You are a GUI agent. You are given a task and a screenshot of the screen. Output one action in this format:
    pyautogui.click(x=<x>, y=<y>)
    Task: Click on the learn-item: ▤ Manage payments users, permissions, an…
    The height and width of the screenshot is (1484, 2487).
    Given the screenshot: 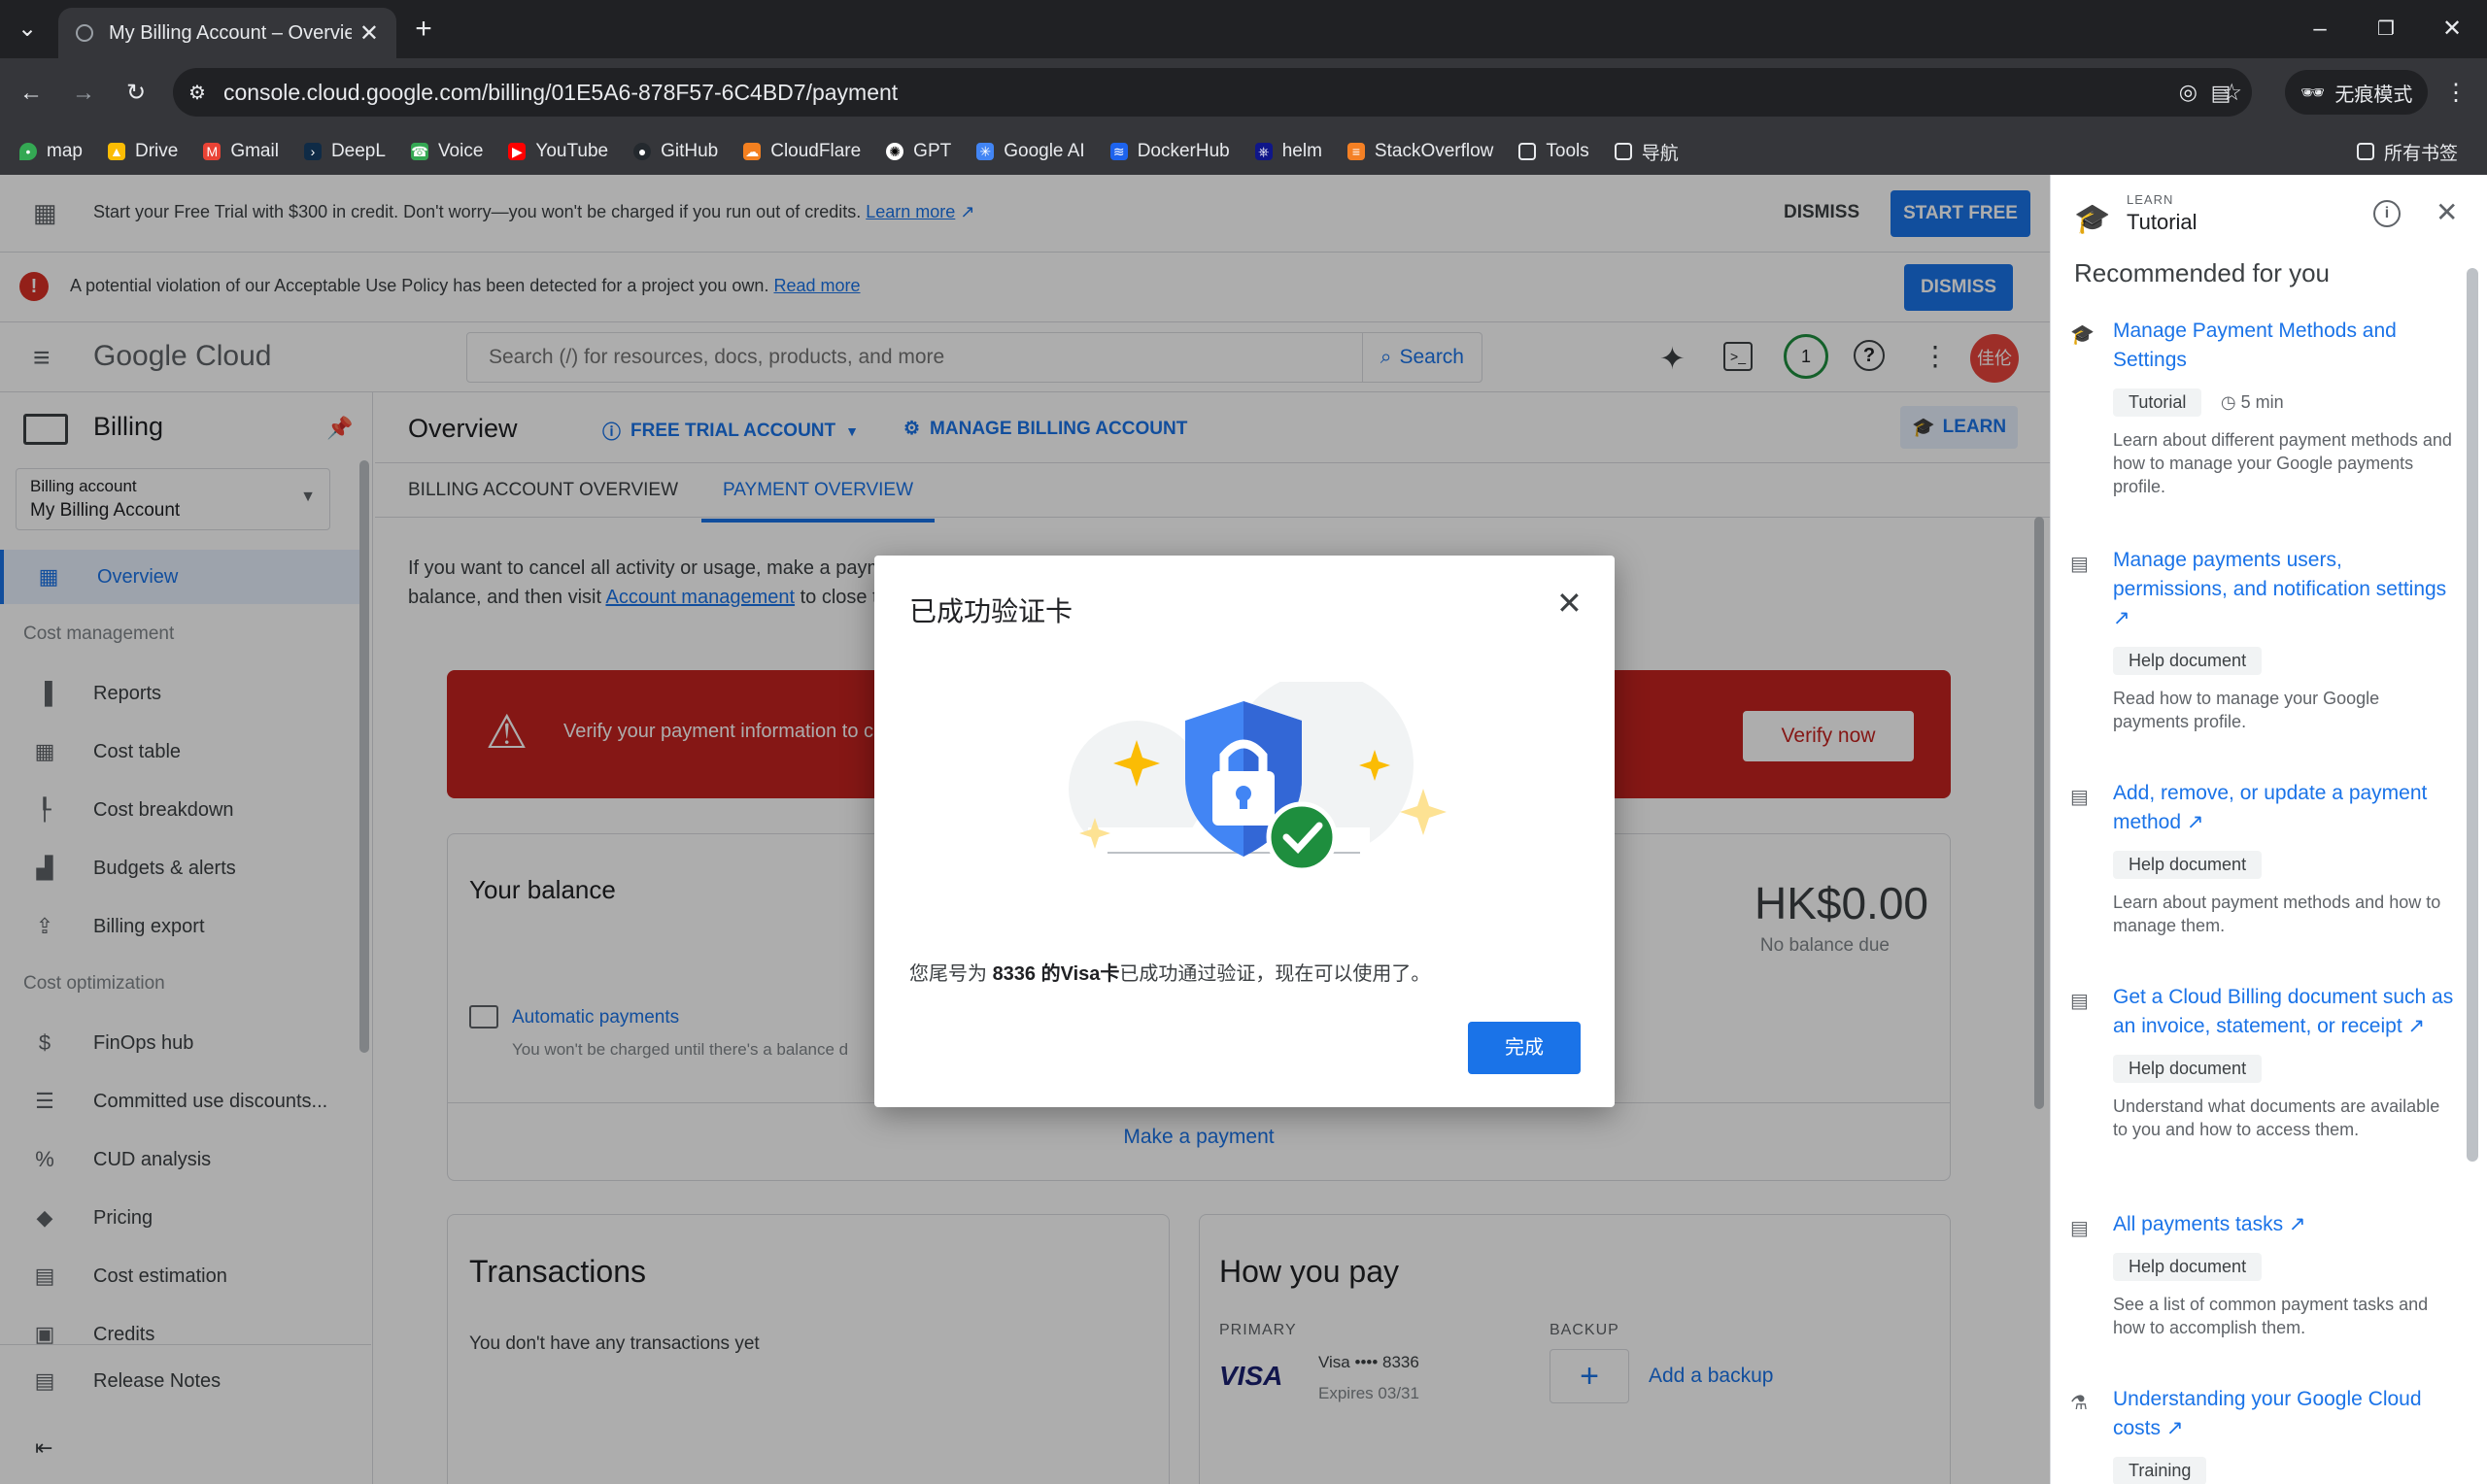 What is the action you would take?
    pyautogui.click(x=2264, y=639)
    